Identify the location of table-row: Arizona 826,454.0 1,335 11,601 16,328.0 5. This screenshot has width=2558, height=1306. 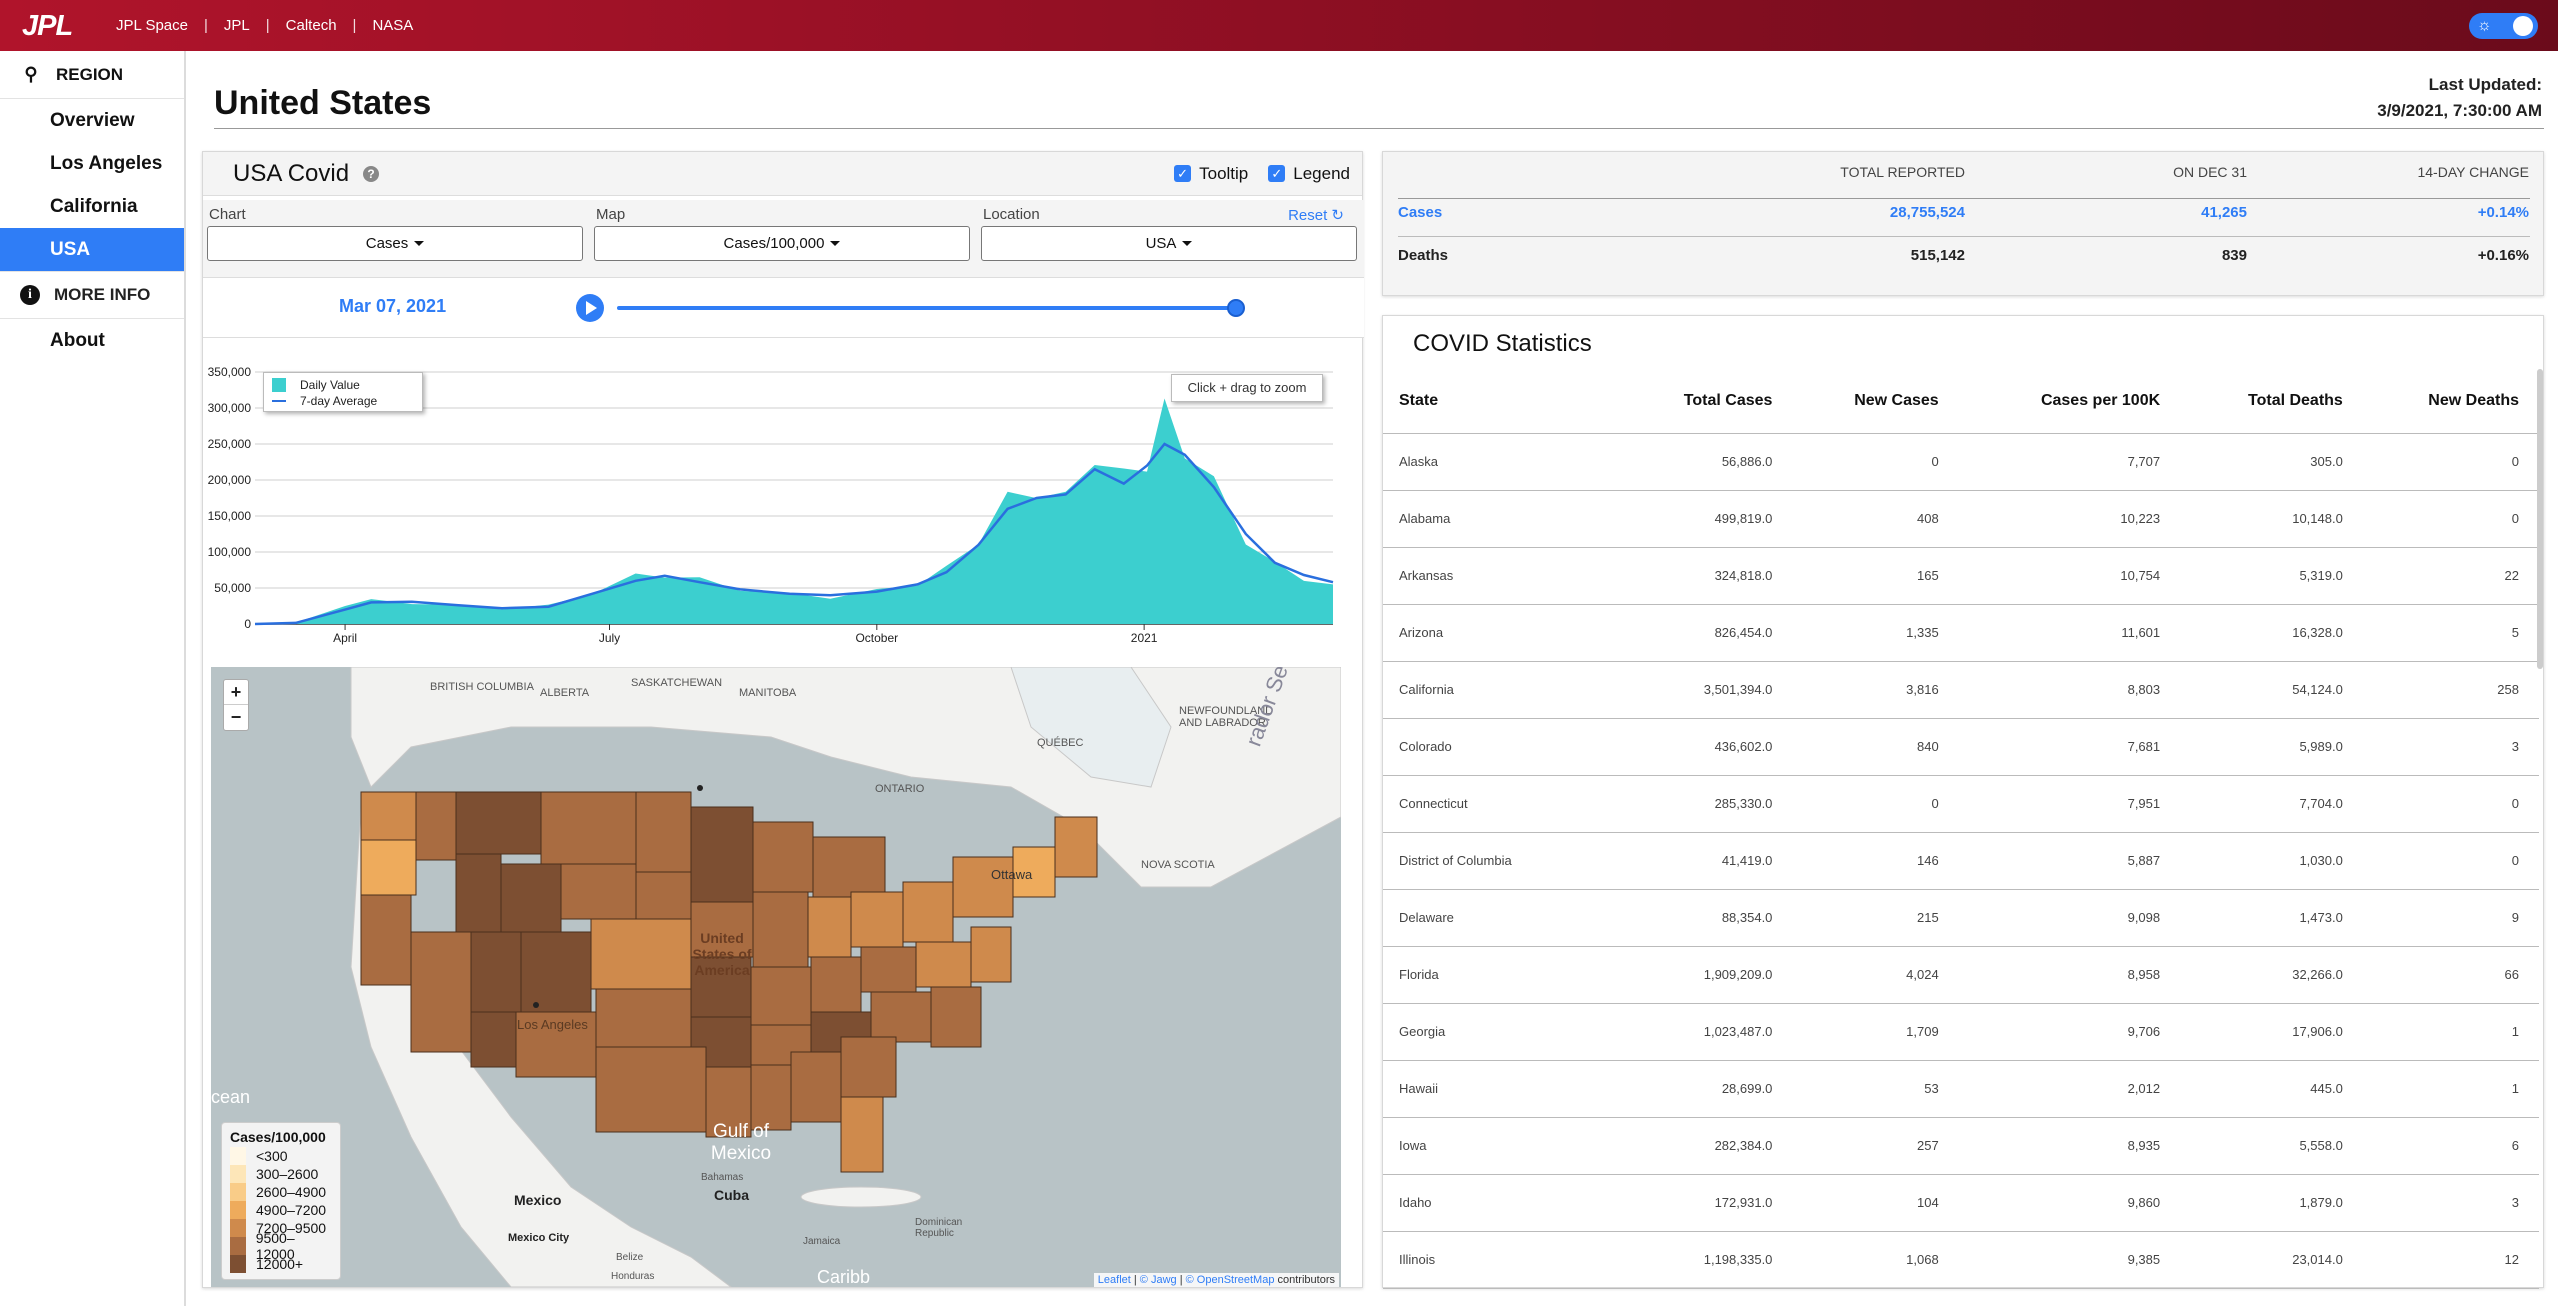
(1961, 633).